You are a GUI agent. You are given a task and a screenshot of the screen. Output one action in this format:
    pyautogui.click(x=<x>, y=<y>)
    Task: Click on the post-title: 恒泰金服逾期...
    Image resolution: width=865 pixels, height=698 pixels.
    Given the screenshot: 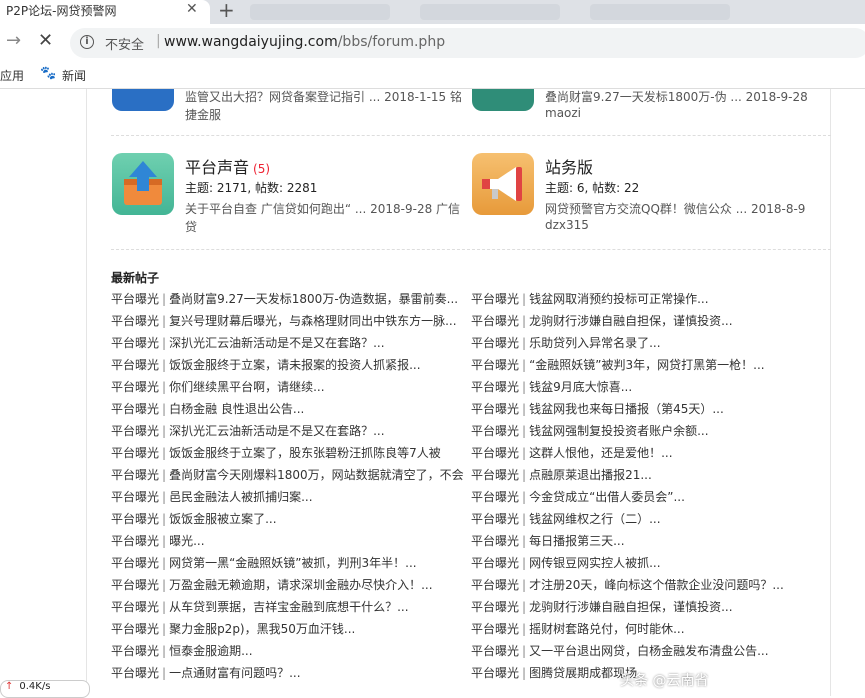 What is the action you would take?
    pyautogui.click(x=210, y=651)
    